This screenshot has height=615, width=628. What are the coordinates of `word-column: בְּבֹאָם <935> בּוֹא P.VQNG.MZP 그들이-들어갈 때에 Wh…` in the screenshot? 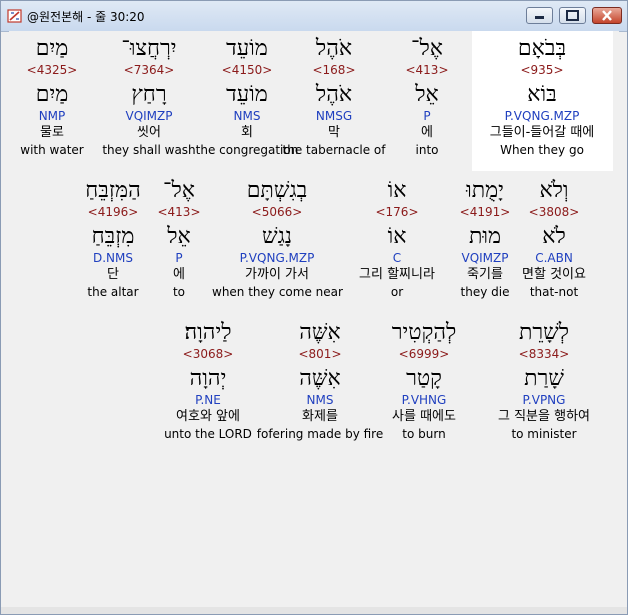 It's located at (542, 97).